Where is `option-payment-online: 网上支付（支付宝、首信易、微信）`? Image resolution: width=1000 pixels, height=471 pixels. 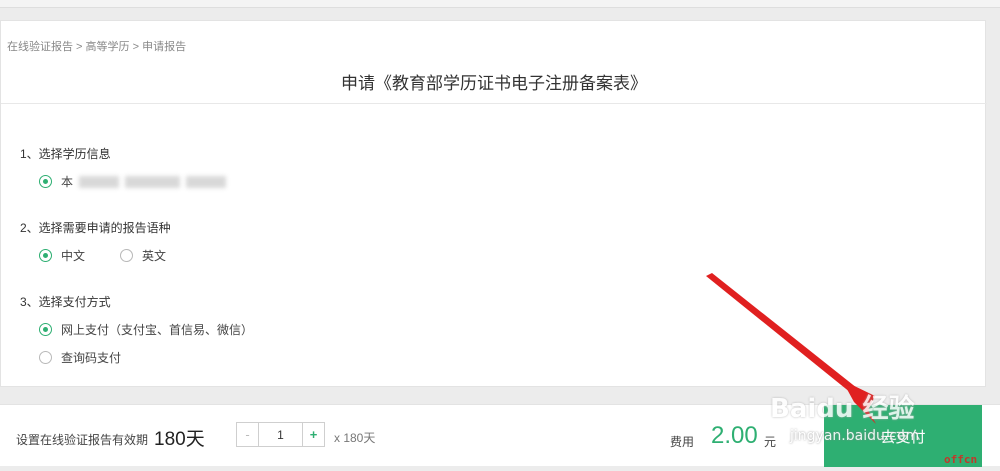 option-payment-online: 网上支付（支付宝、首信易、微信） is located at coordinates (146, 329).